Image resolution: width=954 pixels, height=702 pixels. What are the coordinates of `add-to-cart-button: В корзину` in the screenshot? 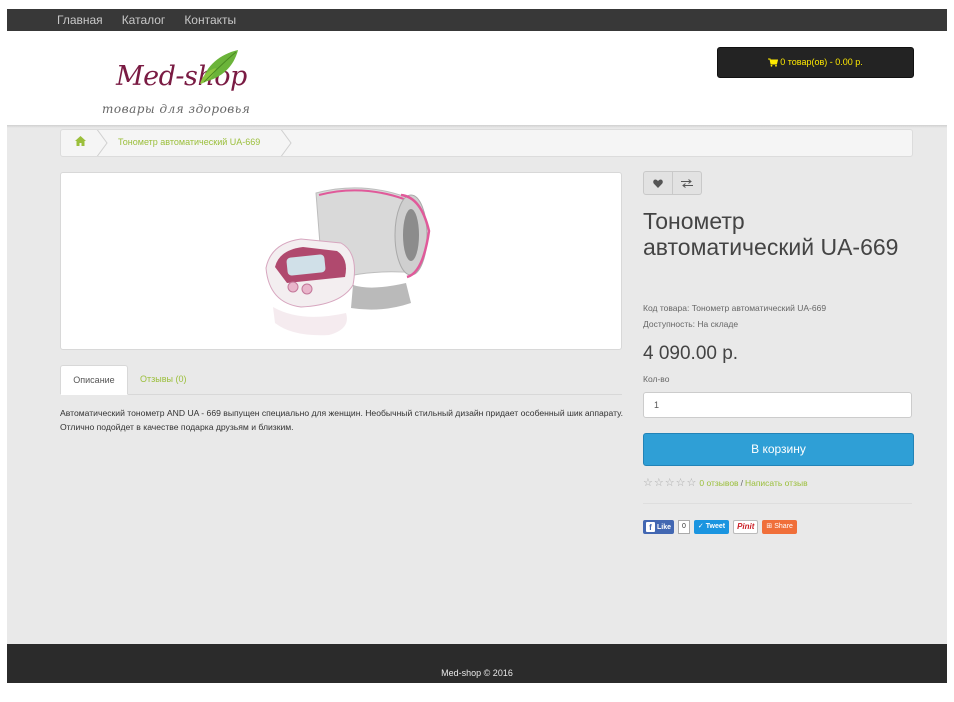 It's located at (778, 449).